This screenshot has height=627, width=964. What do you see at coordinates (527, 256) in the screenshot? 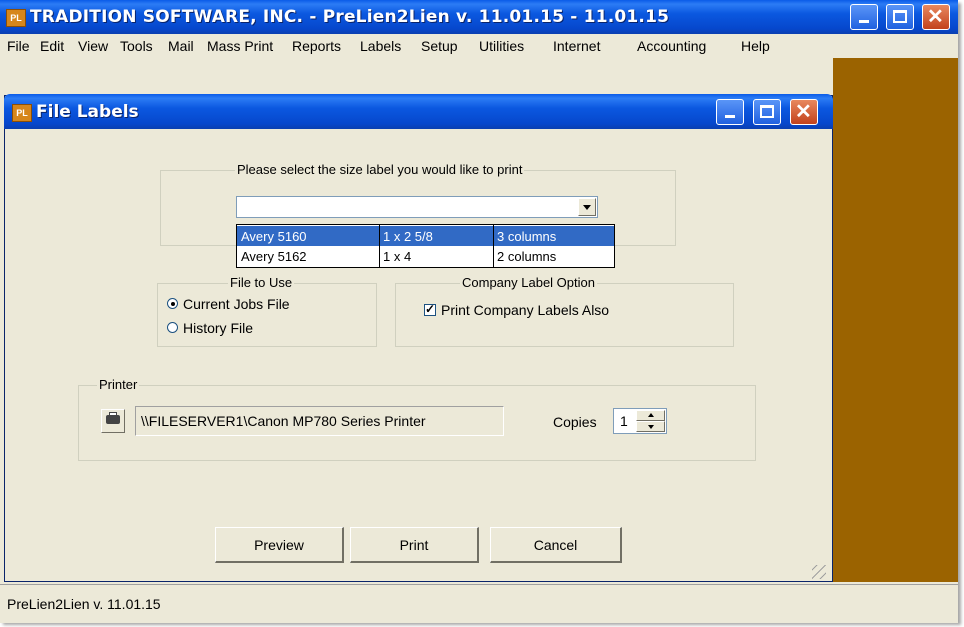
I see `option-columns: 2 columns` at bounding box center [527, 256].